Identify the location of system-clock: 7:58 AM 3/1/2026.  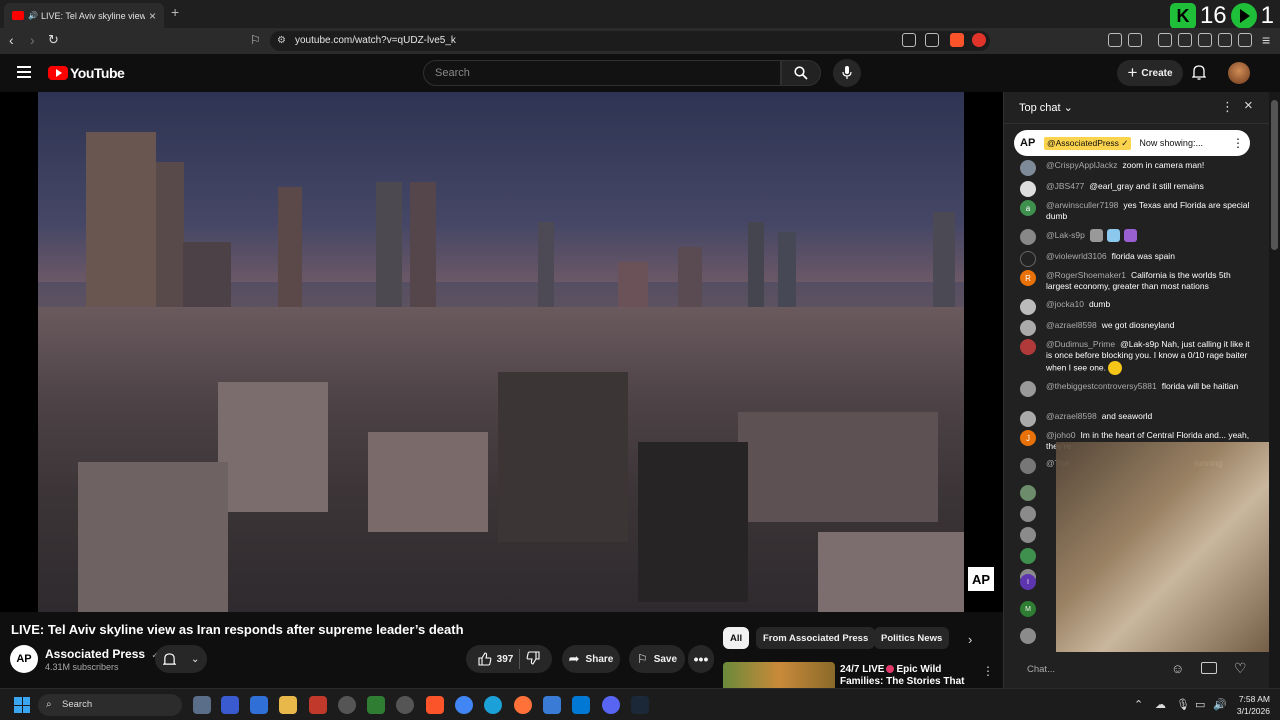
(1250, 705).